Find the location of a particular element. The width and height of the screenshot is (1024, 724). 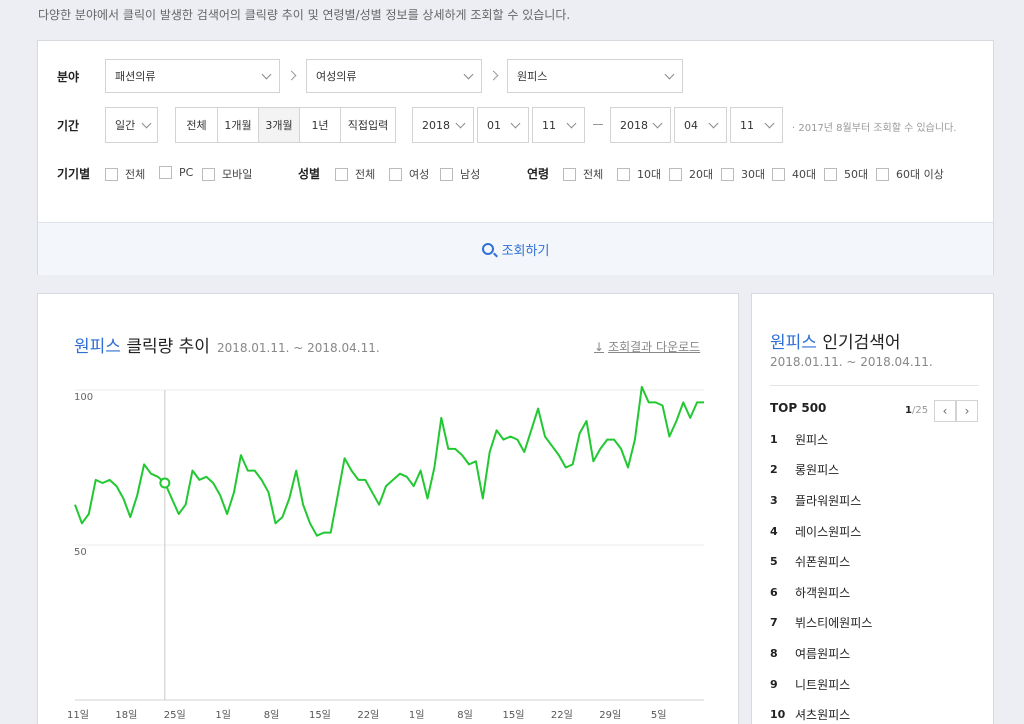

chevron-left-icon: ‹ is located at coordinates (945, 411).